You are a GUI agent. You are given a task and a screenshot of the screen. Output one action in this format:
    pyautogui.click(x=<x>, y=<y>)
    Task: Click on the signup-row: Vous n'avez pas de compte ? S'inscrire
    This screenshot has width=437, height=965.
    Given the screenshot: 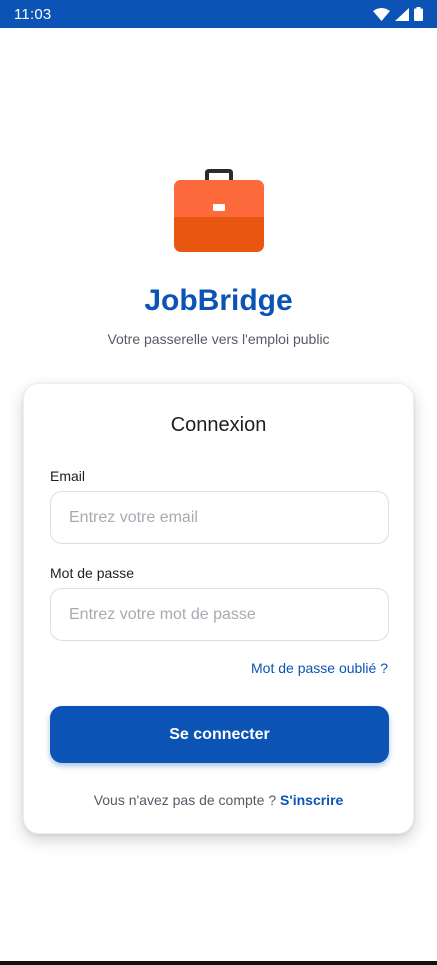 What is the action you would take?
    pyautogui.click(x=218, y=800)
    